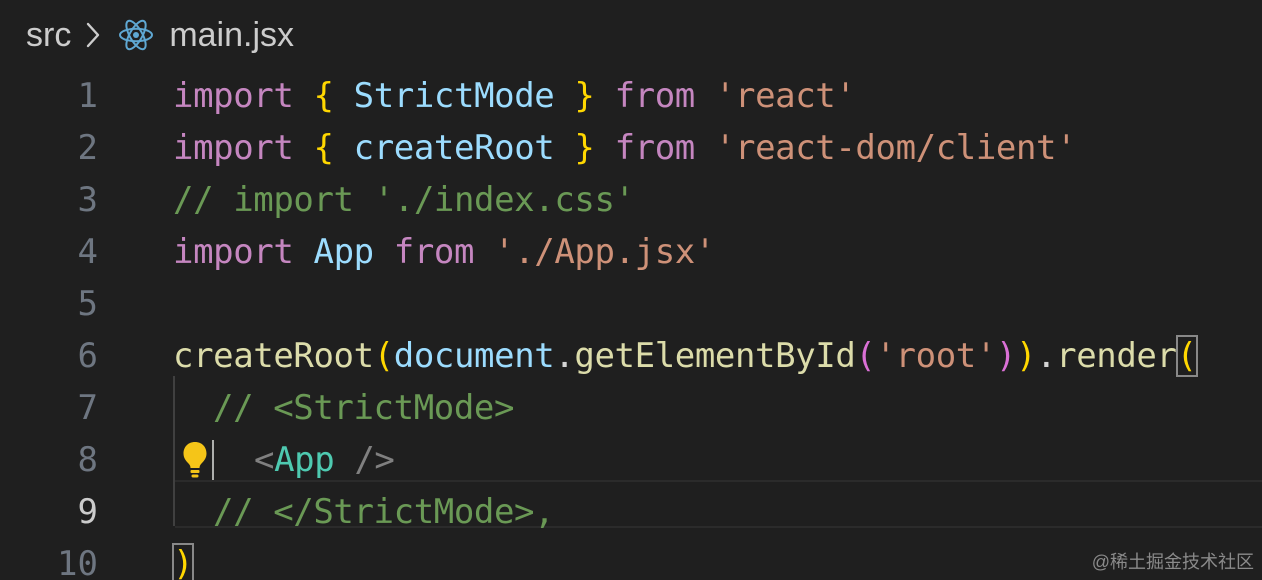 This screenshot has width=1262, height=580. What do you see at coordinates (87, 304) in the screenshot?
I see `line-number: 5` at bounding box center [87, 304].